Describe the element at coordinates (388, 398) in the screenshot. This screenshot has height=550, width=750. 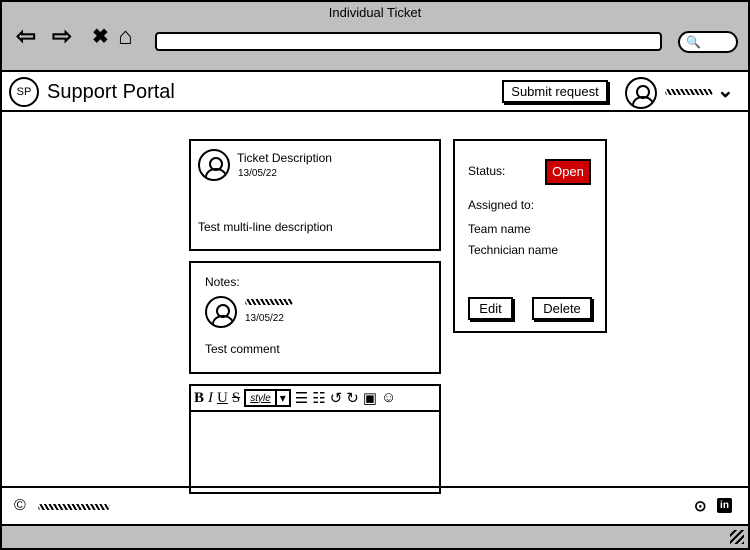
I see `emoji-icon: ☺` at that location.